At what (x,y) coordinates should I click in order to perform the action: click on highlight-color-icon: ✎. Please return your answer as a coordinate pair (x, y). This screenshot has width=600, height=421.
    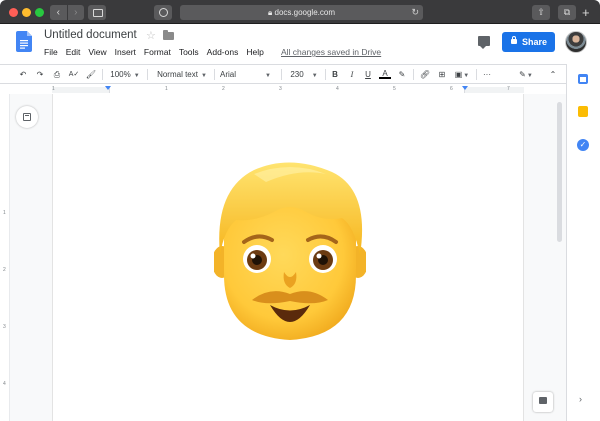
    Looking at the image, I should click on (402, 74).